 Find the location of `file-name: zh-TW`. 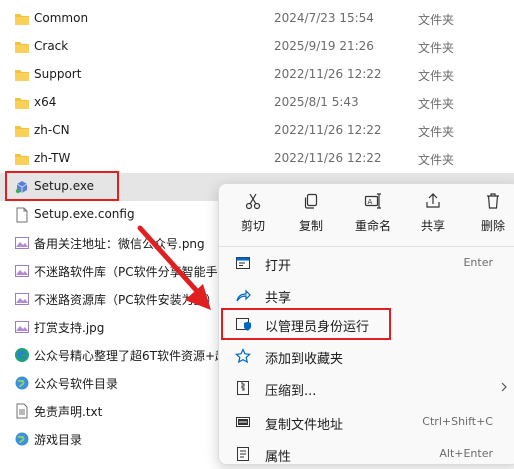

file-name: zh-TW is located at coordinates (52, 158).